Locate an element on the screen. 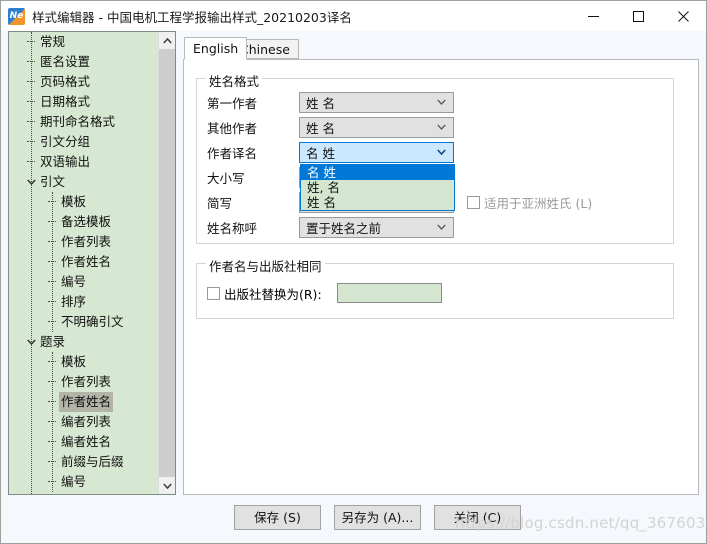 The width and height of the screenshot is (707, 544). row-other-authors: 其他作者 姓 名 is located at coordinates (435, 127).